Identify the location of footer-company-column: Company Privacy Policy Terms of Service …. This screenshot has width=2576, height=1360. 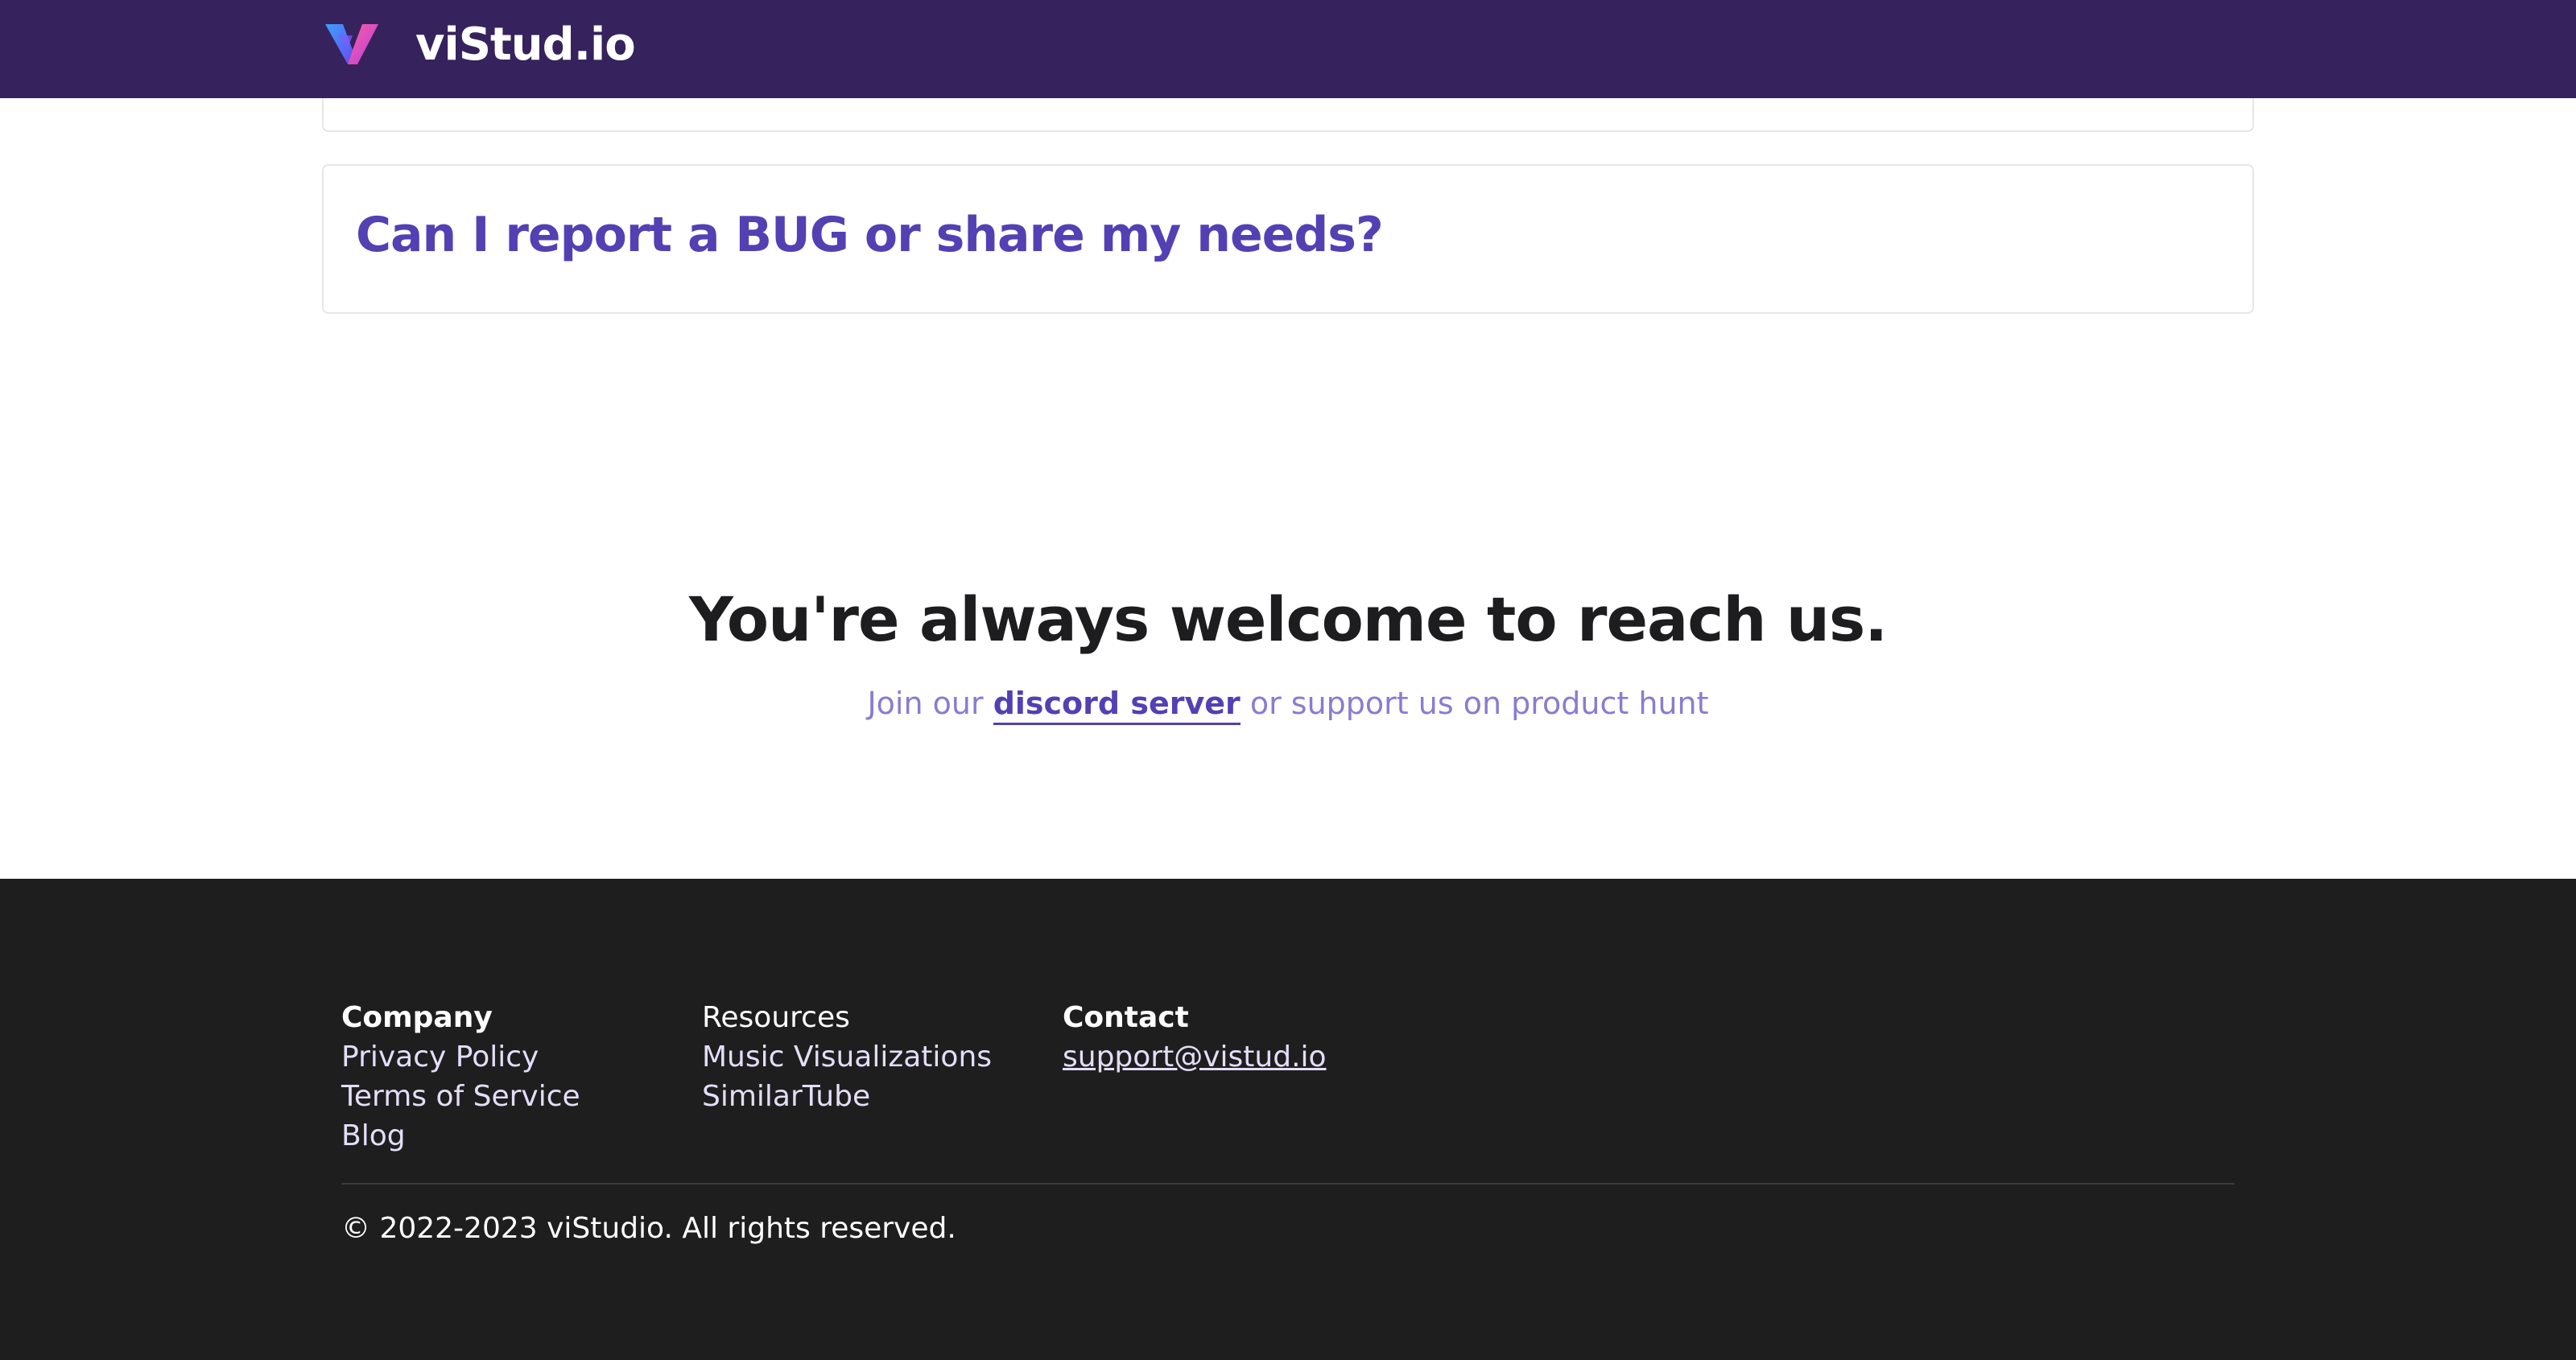
(460, 1077).